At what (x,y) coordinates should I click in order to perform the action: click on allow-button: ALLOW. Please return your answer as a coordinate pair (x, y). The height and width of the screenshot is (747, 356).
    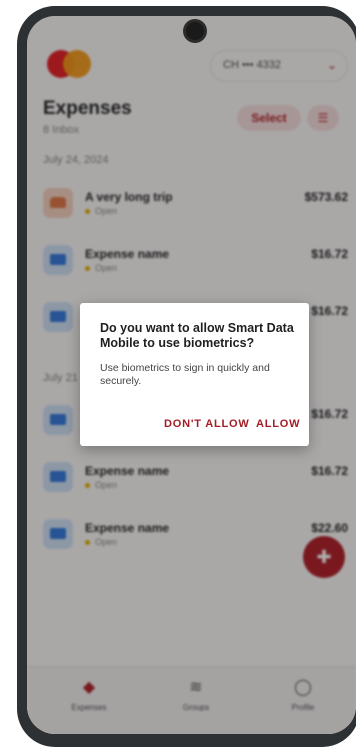
    Looking at the image, I should click on (278, 424).